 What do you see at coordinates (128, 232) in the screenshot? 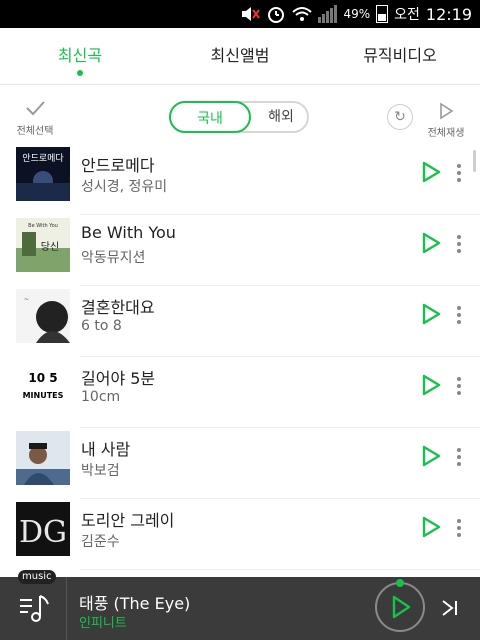
I see `song-title: Be With You` at bounding box center [128, 232].